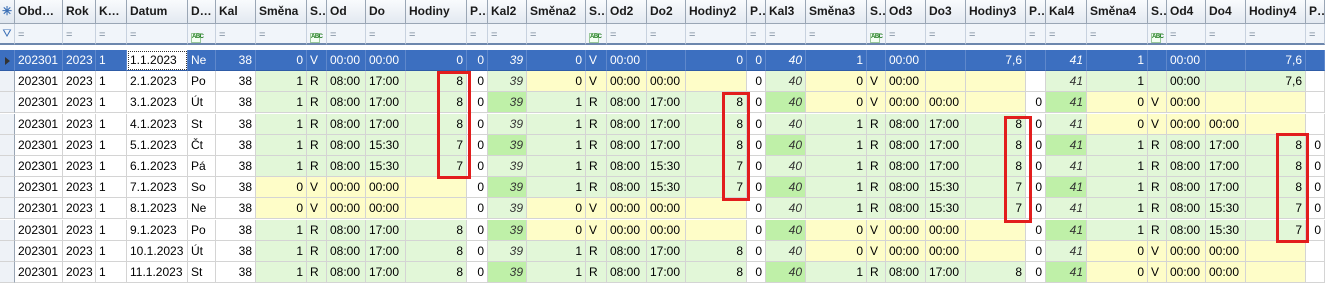  Describe the element at coordinates (157, 124) in the screenshot. I see `cell-datum: 4.1.2023` at that location.